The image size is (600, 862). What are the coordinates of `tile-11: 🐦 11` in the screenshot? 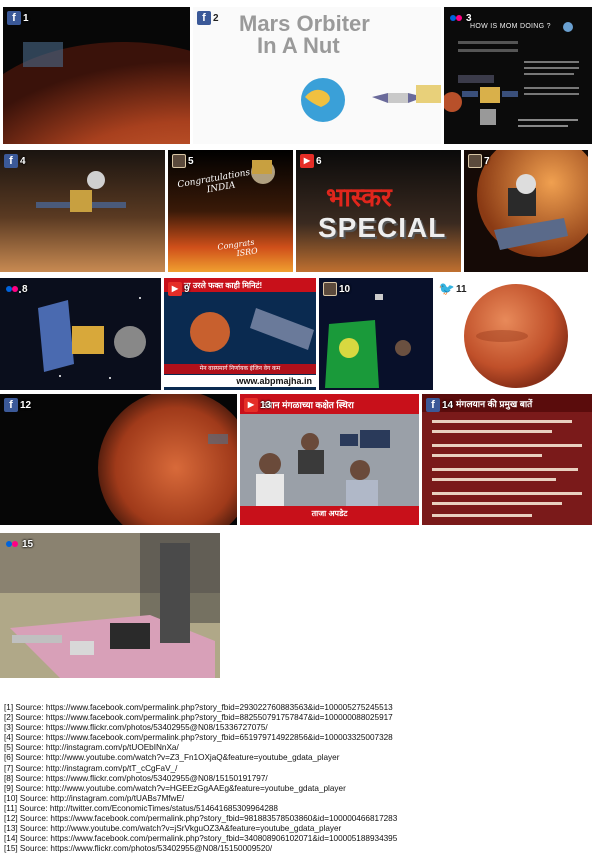 It's located at (514, 334).